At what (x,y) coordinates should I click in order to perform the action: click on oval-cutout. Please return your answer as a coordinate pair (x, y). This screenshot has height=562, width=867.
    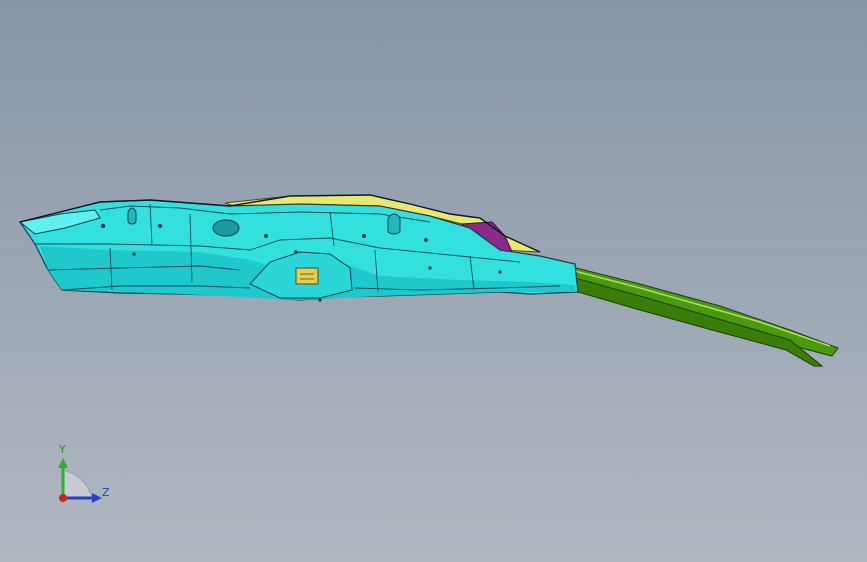
    Looking at the image, I should click on (226, 228).